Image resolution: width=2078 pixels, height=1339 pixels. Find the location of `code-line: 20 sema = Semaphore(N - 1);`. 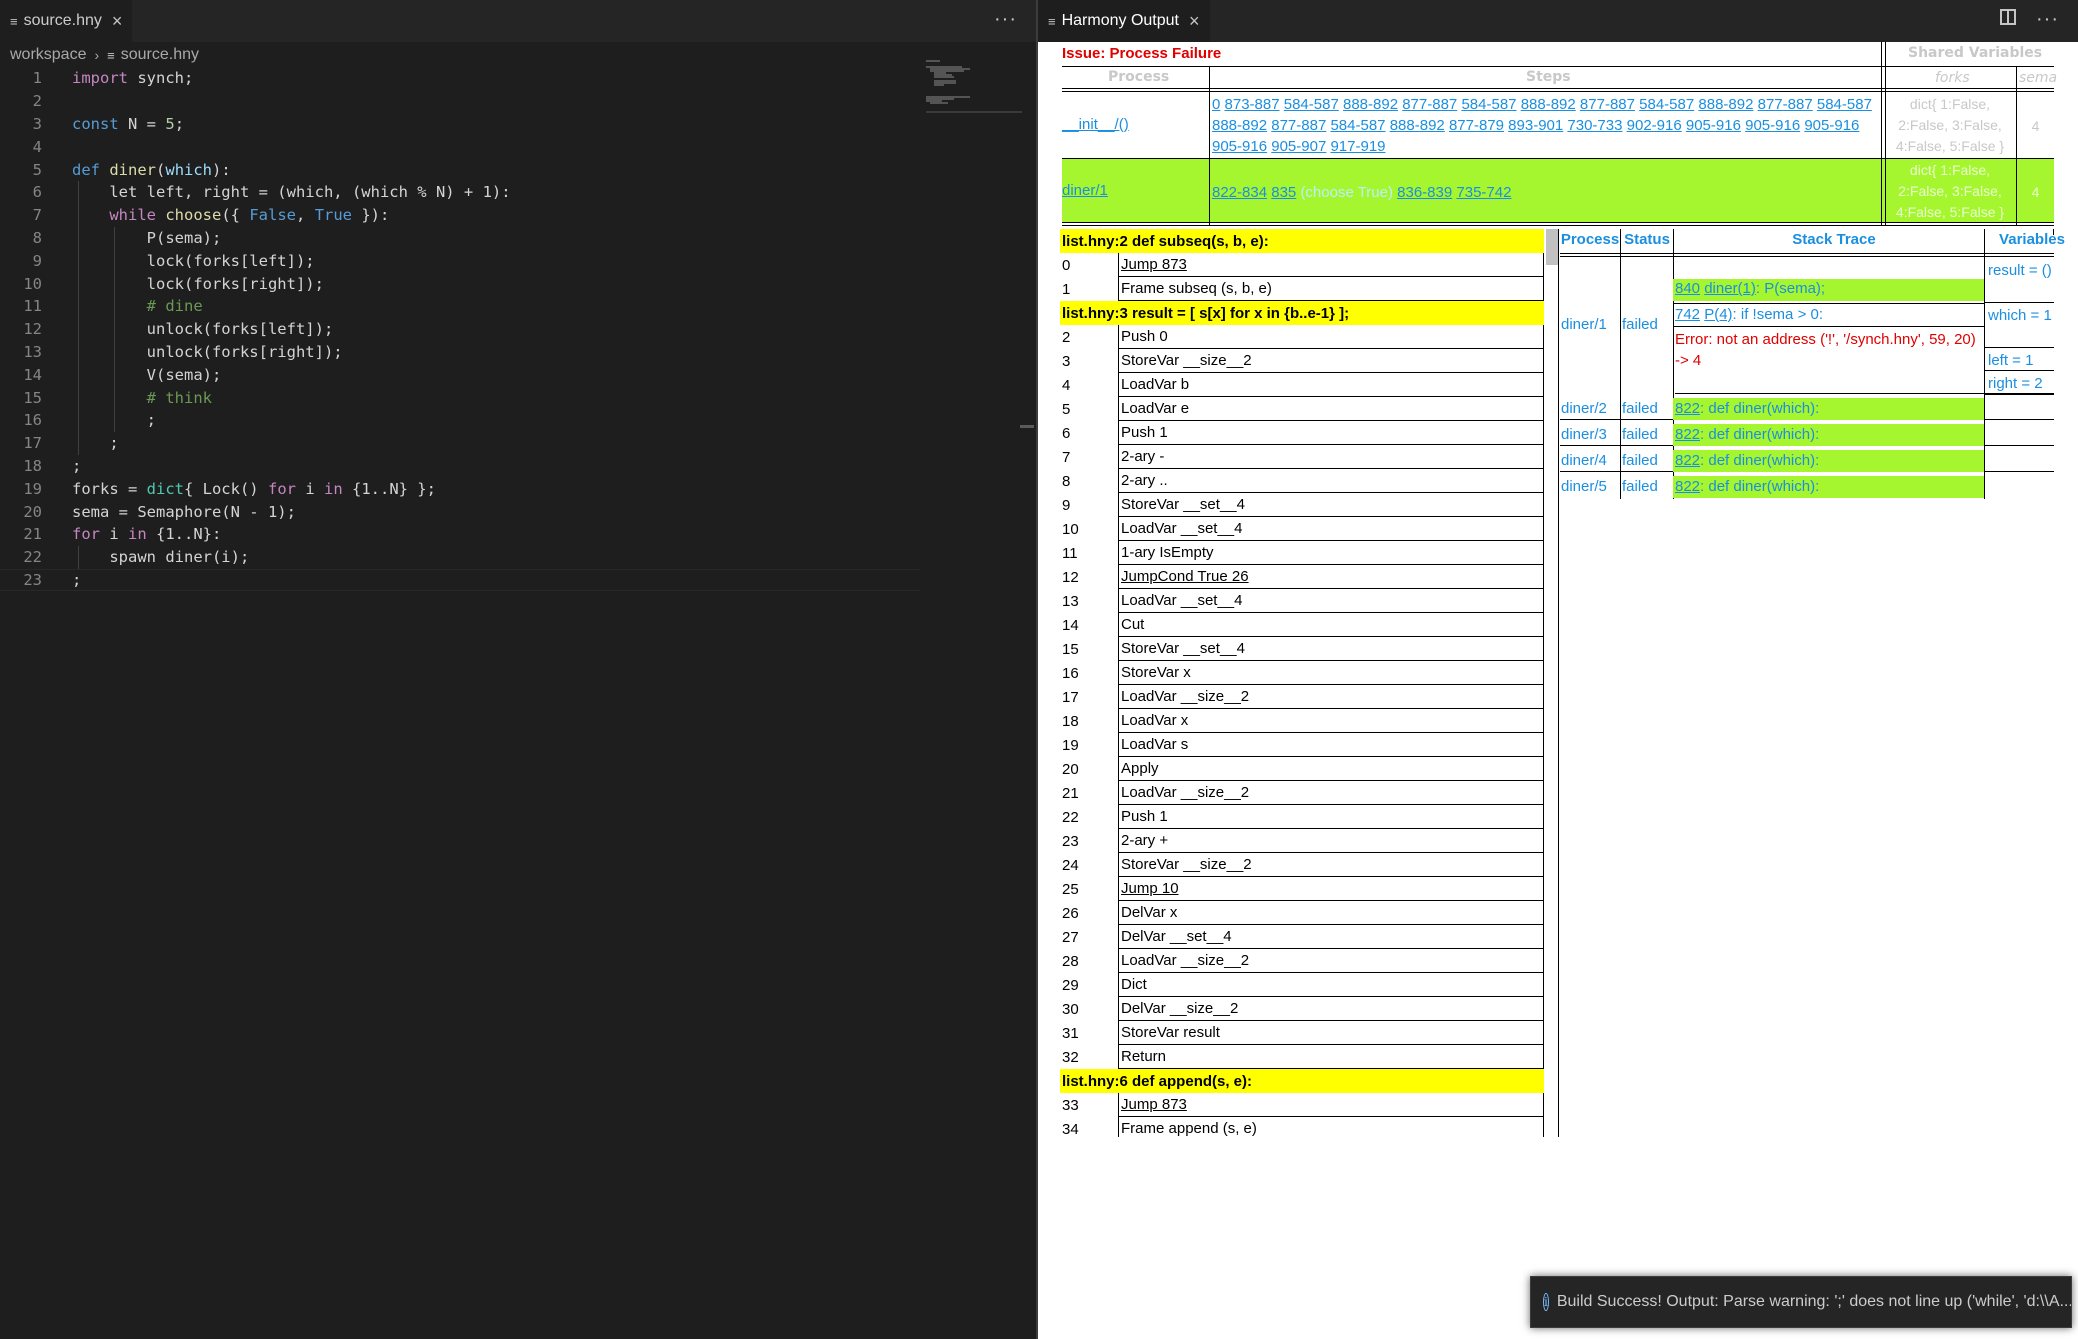

code-line: 20 sema = Semaphore(N - 1); is located at coordinates (460, 511).